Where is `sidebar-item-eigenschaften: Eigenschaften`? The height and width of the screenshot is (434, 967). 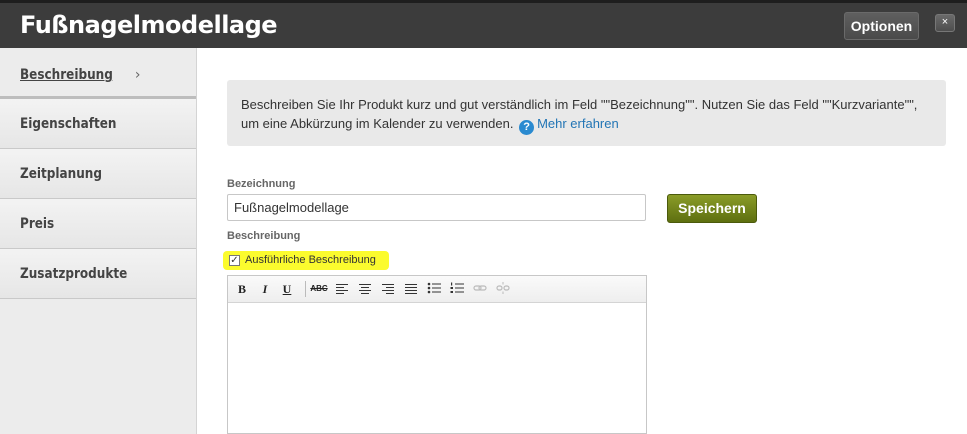
sidebar-item-eigenschaften: Eigenschaften is located at coordinates (98, 124).